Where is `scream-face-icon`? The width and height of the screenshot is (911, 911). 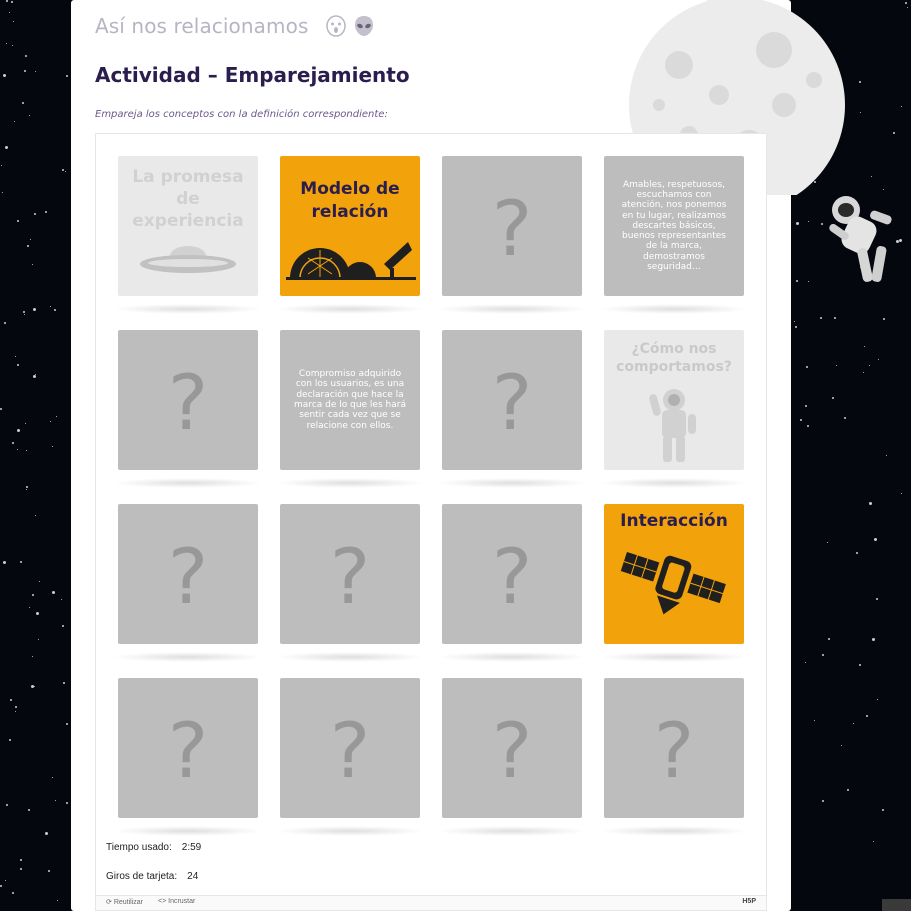 scream-face-icon is located at coordinates (336, 26).